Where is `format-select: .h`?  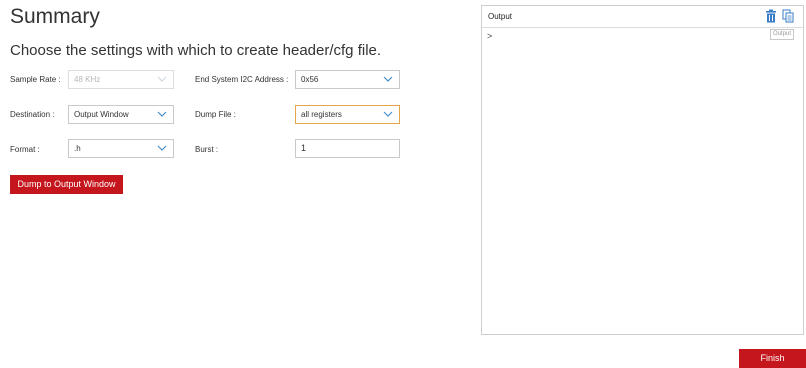
format-select: .h is located at coordinates (121, 148).